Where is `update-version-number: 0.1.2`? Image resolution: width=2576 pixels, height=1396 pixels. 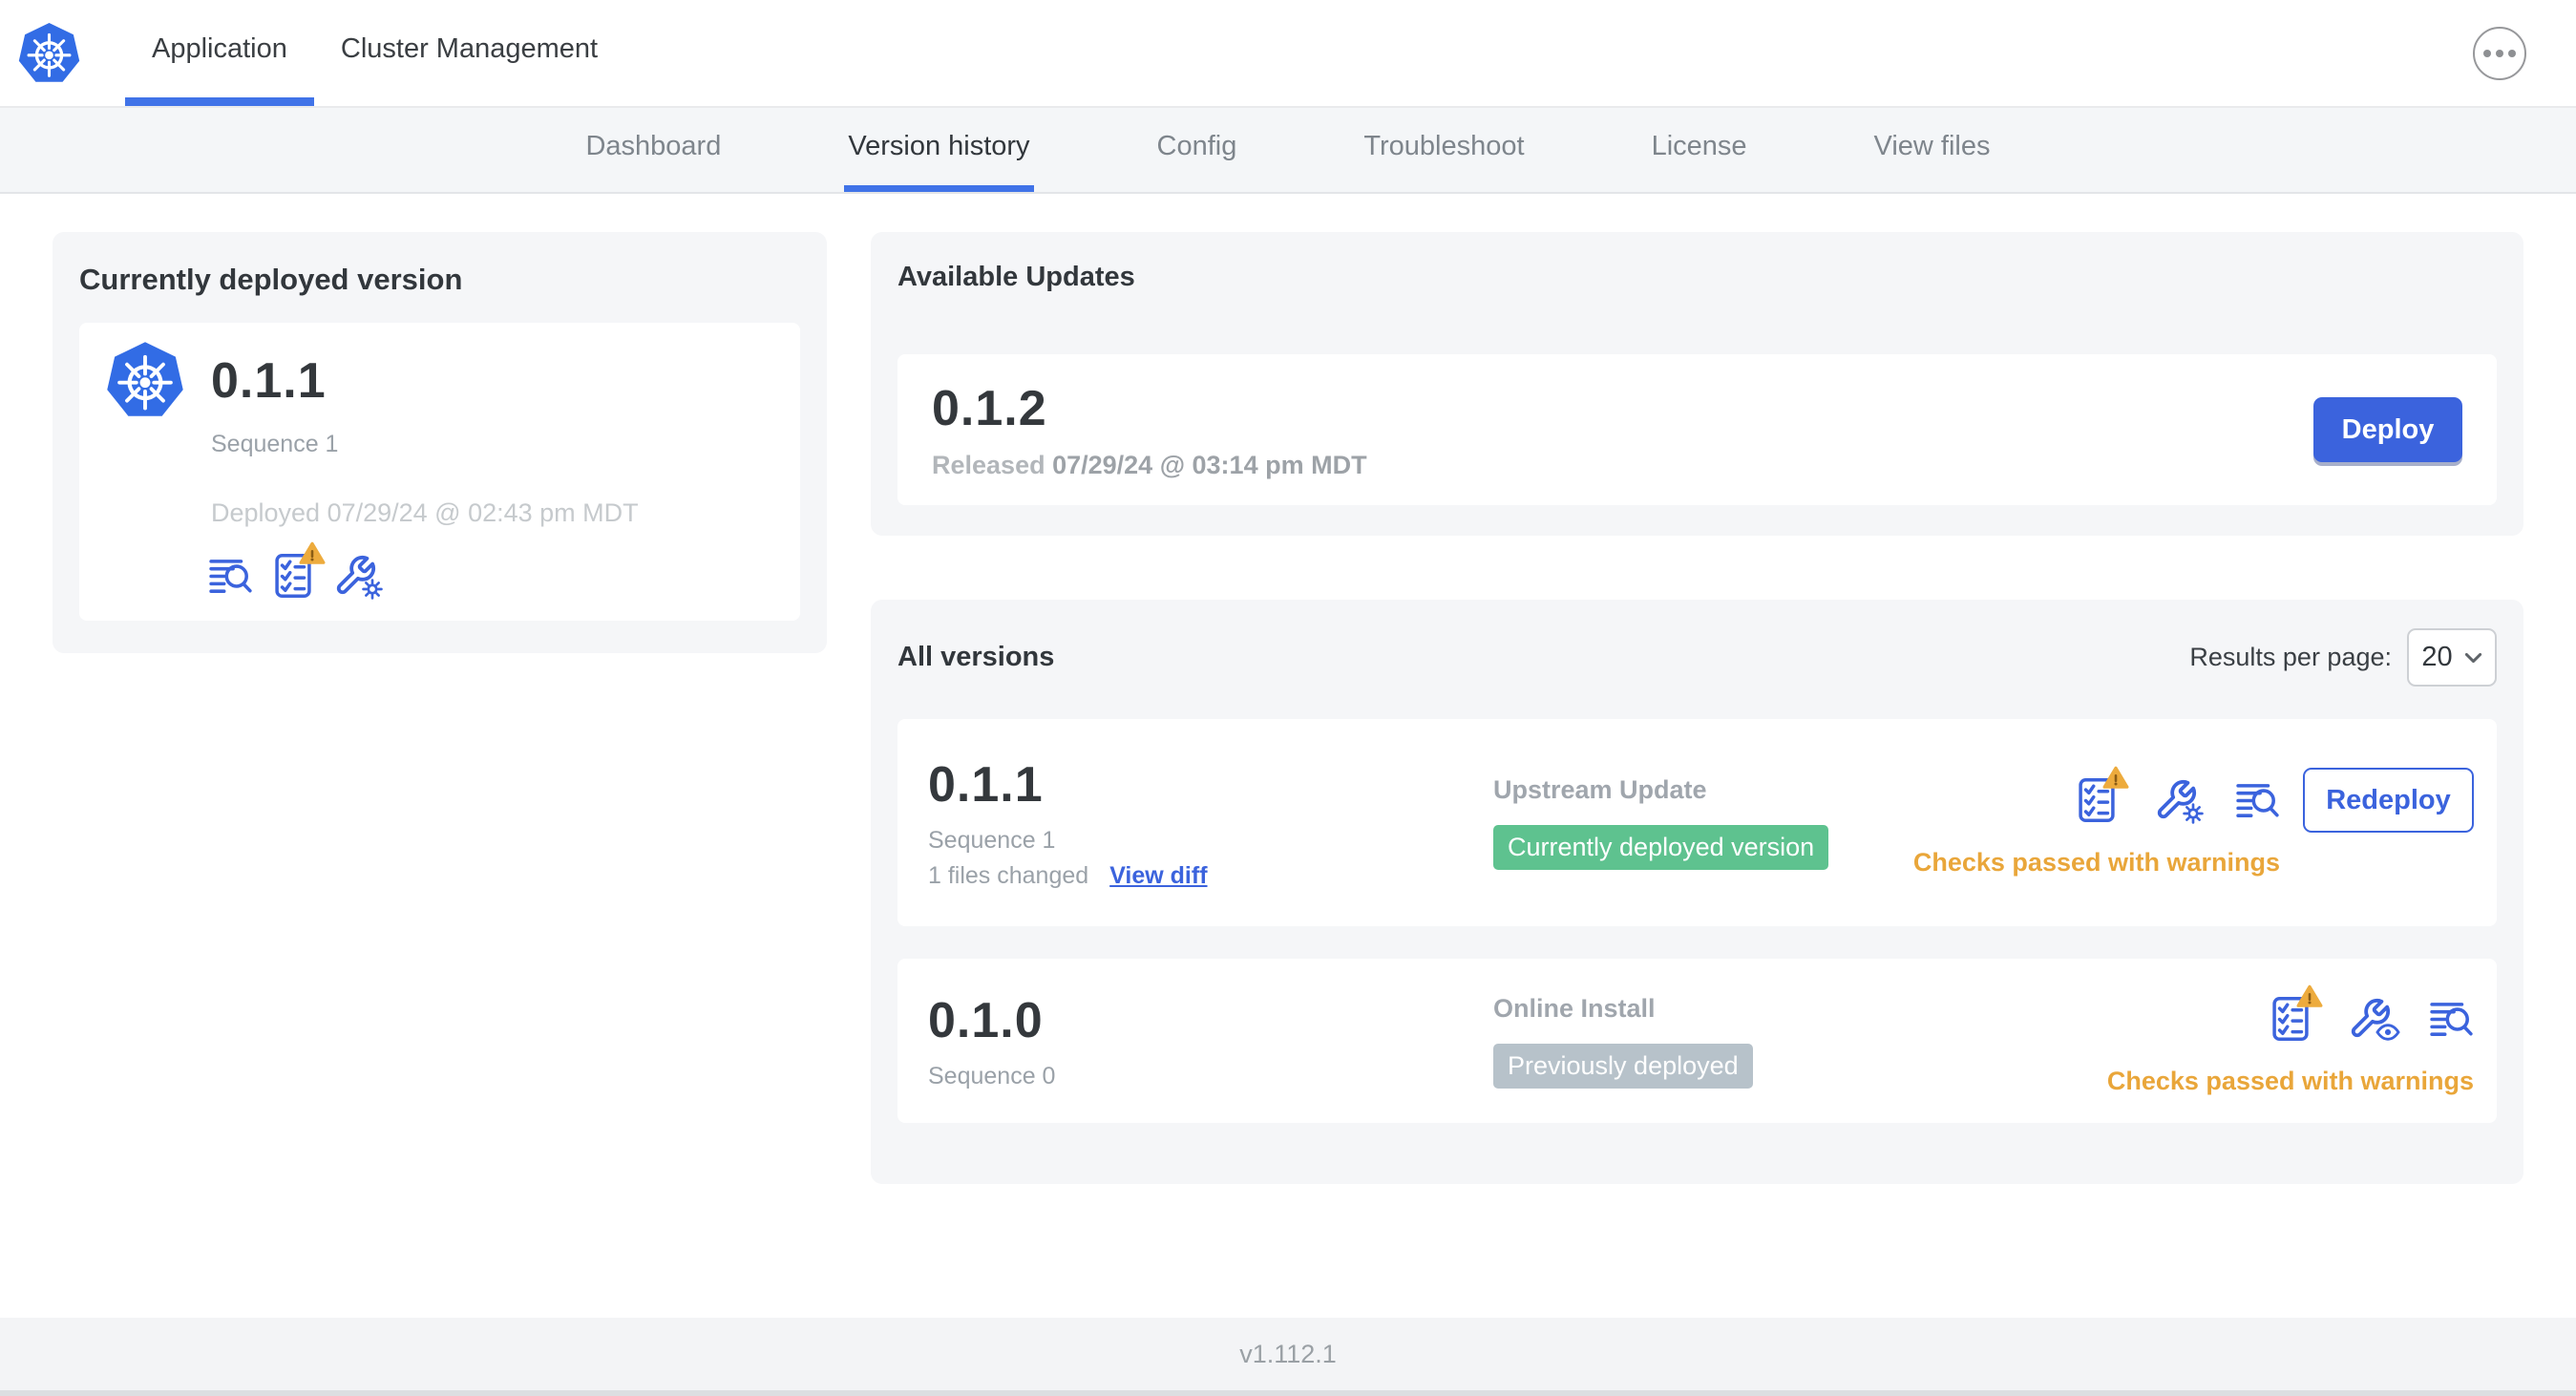
update-version-number: 0.1.2 is located at coordinates (989, 408).